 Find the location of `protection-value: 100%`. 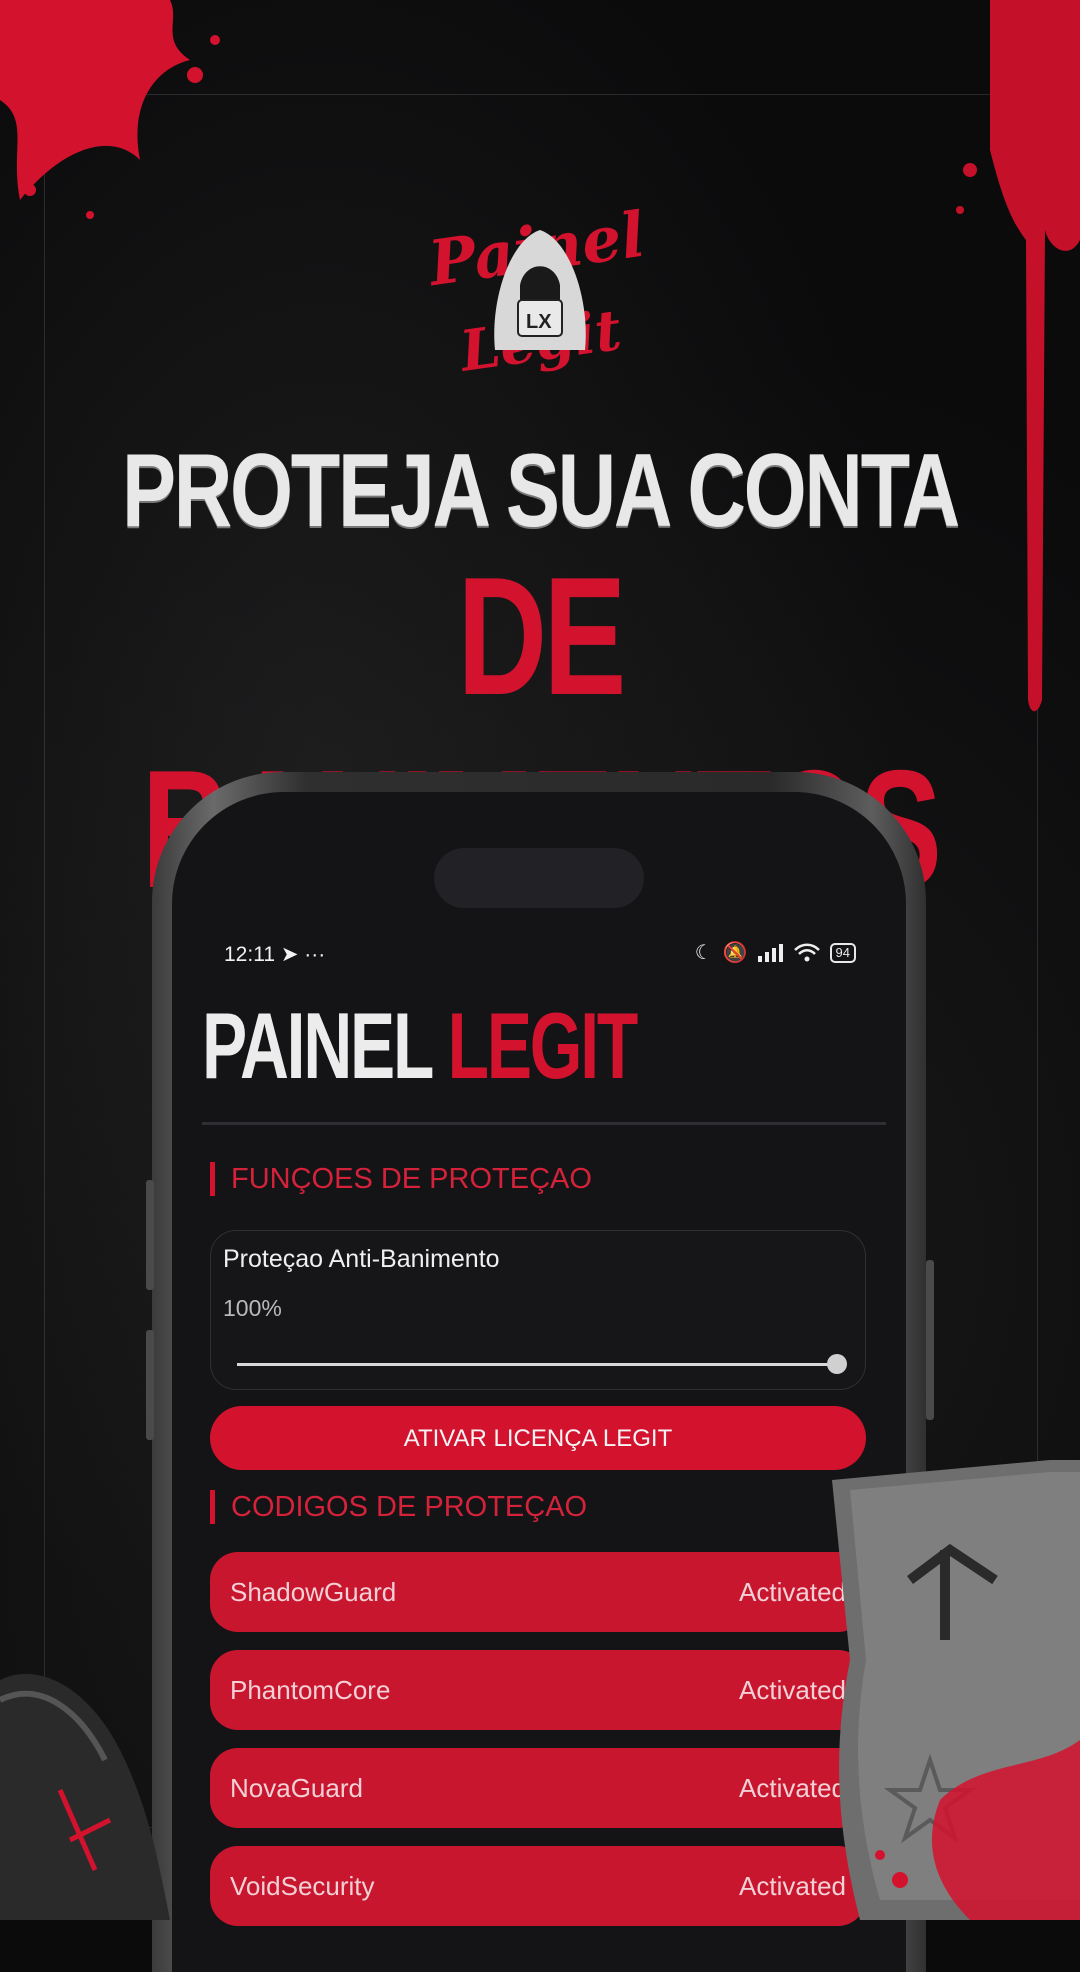

protection-value: 100% is located at coordinates (252, 1308).